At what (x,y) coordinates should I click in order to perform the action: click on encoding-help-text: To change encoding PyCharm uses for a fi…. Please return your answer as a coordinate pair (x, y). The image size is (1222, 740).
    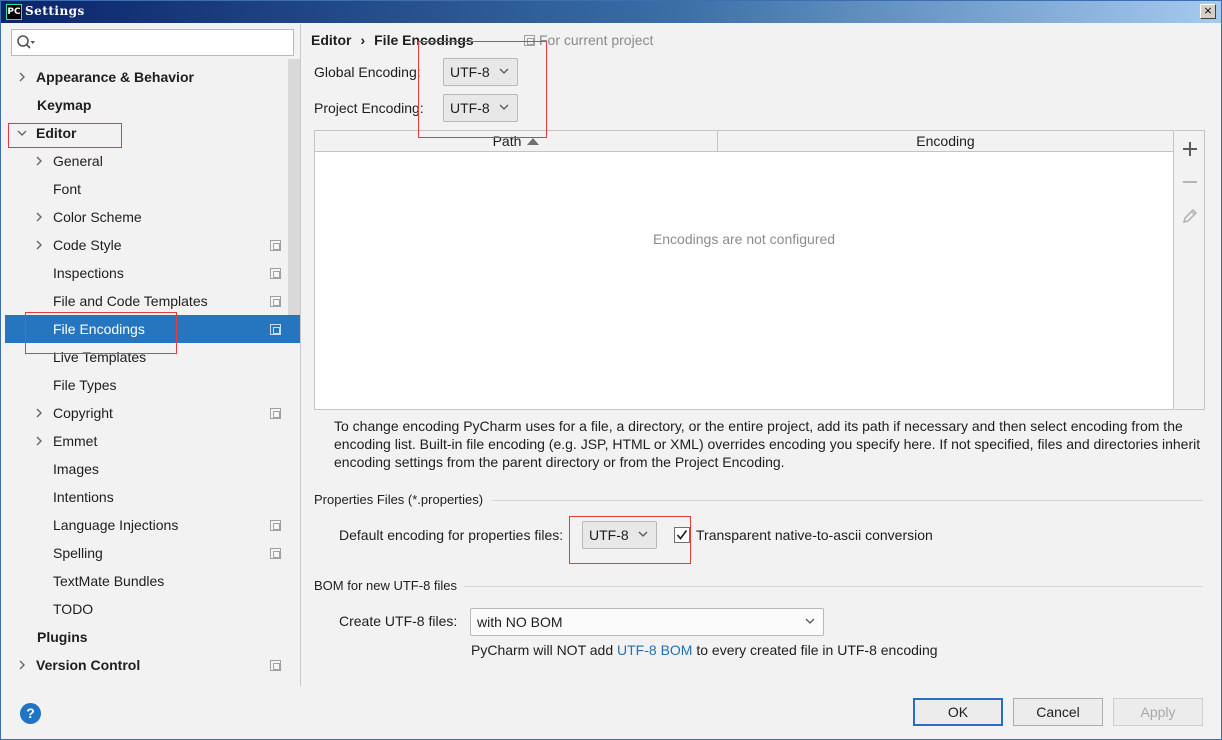
    Looking at the image, I should click on (767, 444).